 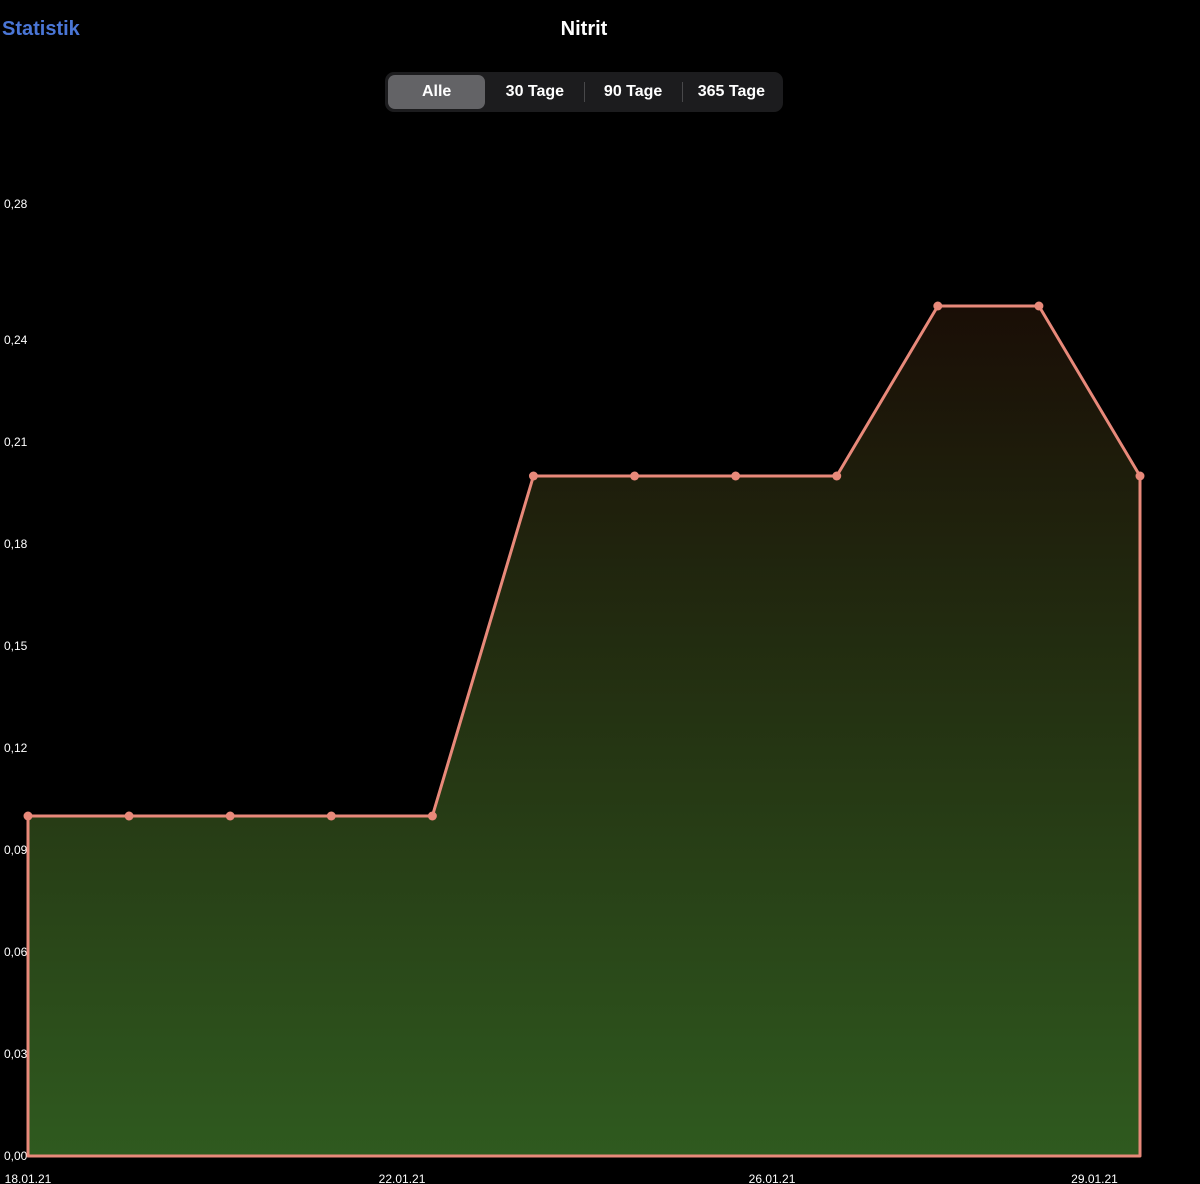 I want to click on x-tick-label: 29.01.21, so click(x=1094, y=1178).